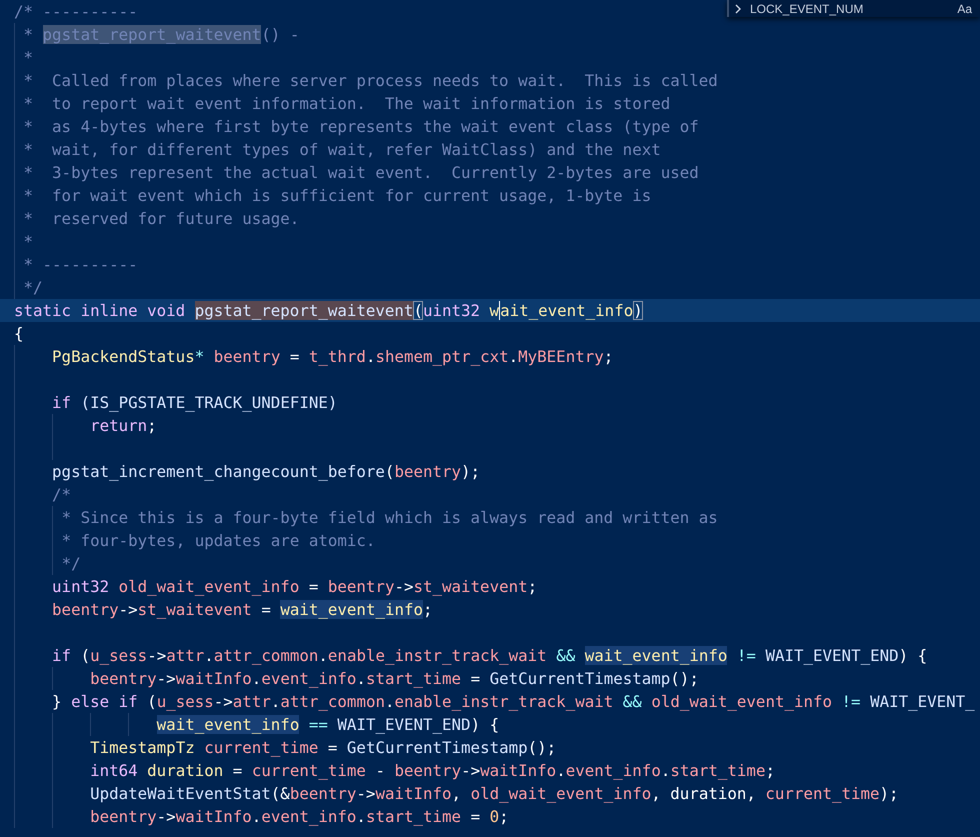 This screenshot has height=837, width=980. Describe the element at coordinates (370, 81) in the screenshot. I see `code-comment-line: * Called from places where server process needs to wait. This is called` at that location.